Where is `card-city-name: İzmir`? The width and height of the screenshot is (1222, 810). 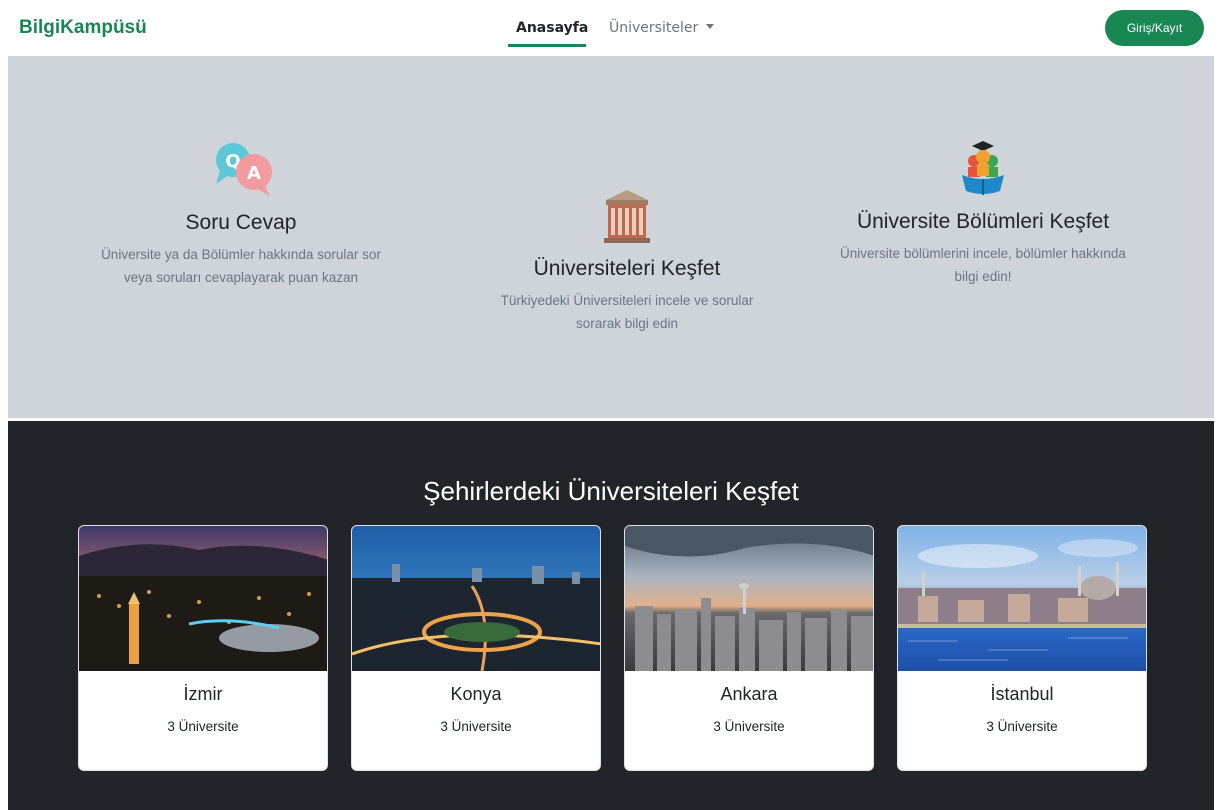
card-city-name: İzmir is located at coordinates (203, 694).